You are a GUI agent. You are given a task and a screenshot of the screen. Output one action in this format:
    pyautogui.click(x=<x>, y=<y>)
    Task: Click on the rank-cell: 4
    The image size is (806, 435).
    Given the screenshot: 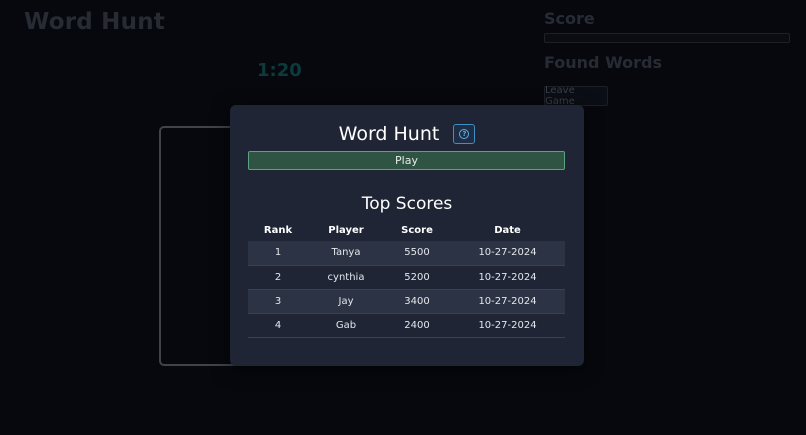 What is the action you would take?
    pyautogui.click(x=278, y=325)
    